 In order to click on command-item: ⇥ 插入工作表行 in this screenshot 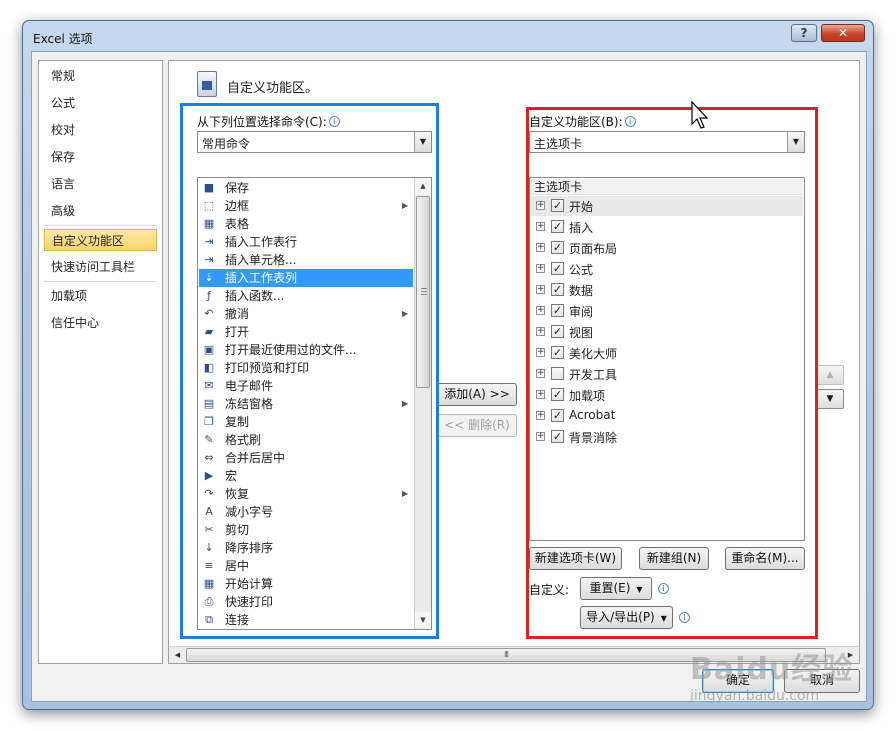, I will do `click(306, 242)`.